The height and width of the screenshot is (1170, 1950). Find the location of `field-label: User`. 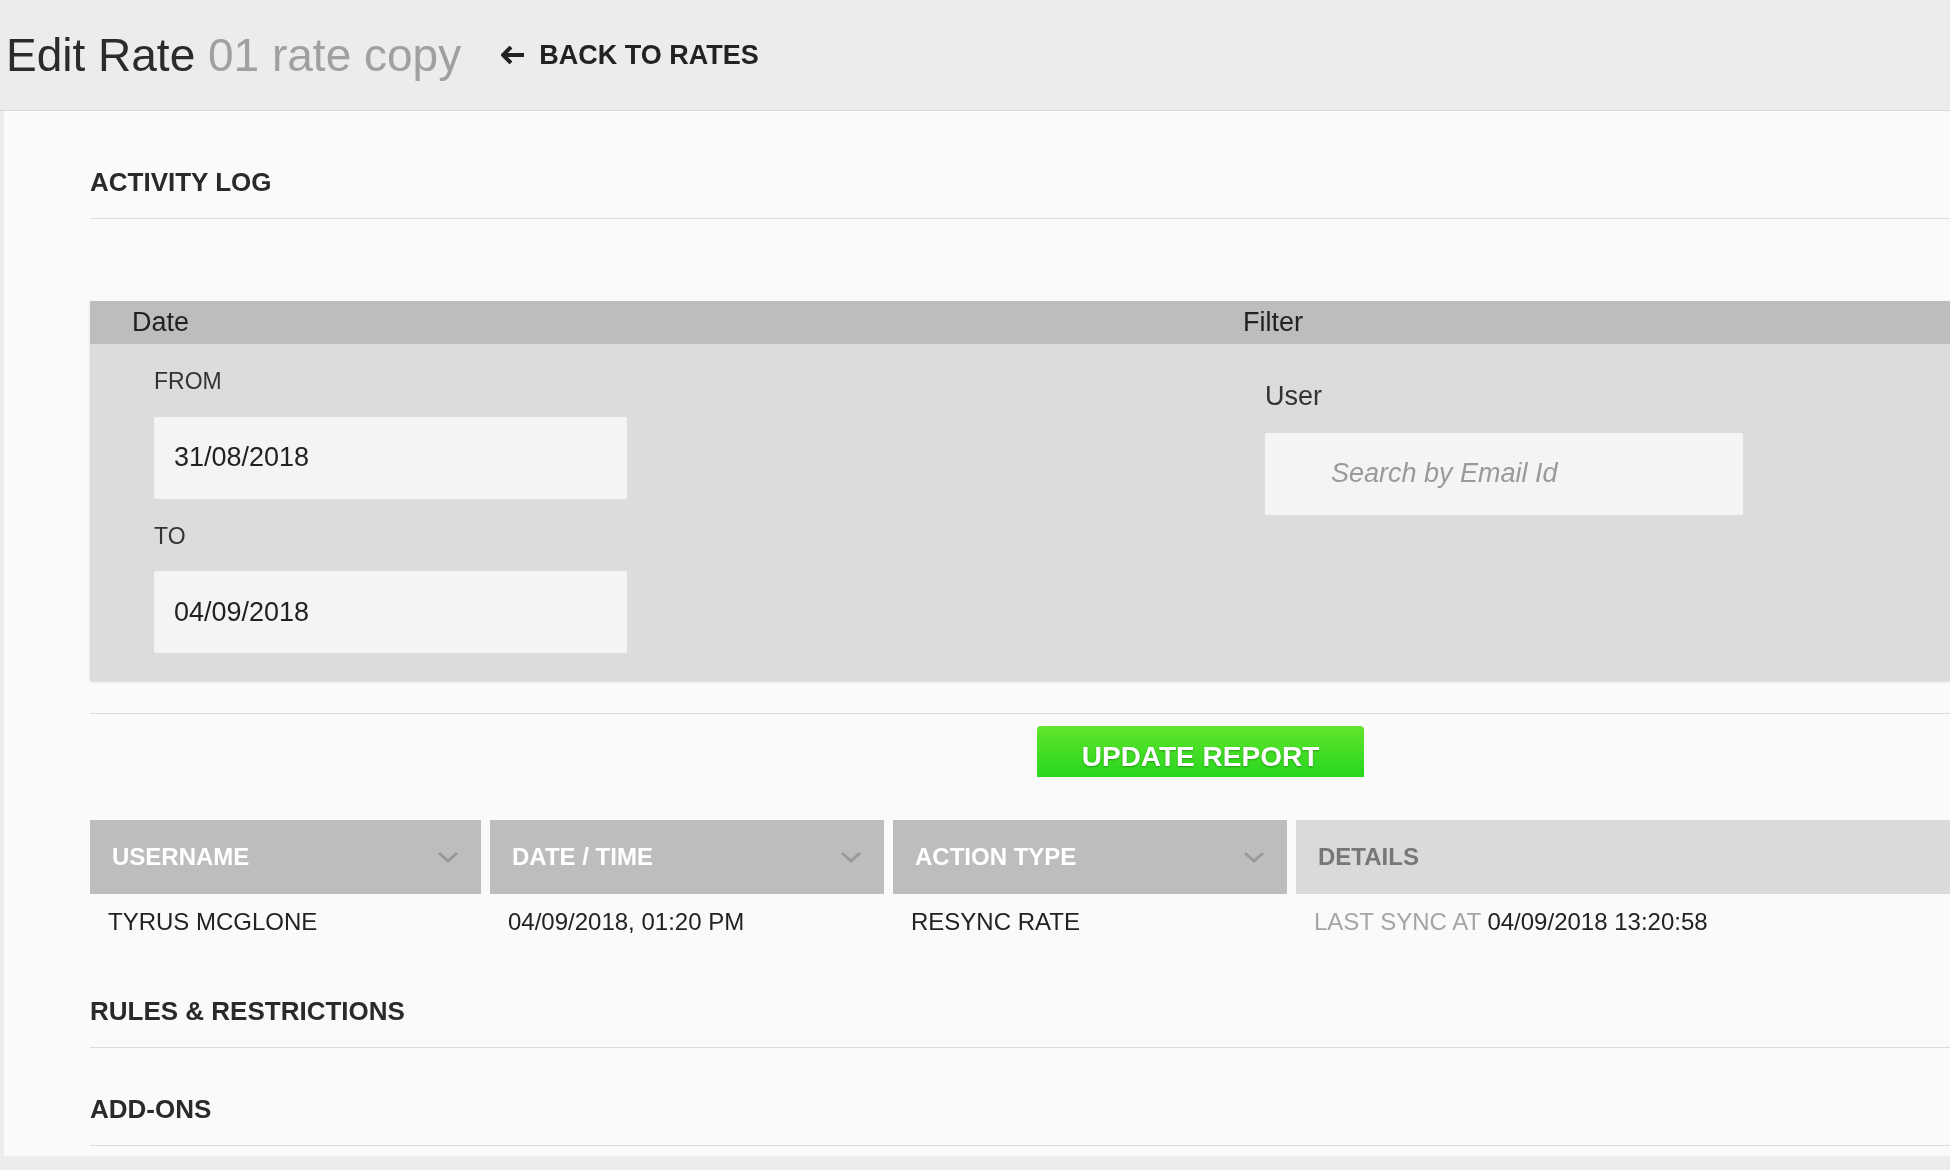

field-label: User is located at coordinates (1293, 396).